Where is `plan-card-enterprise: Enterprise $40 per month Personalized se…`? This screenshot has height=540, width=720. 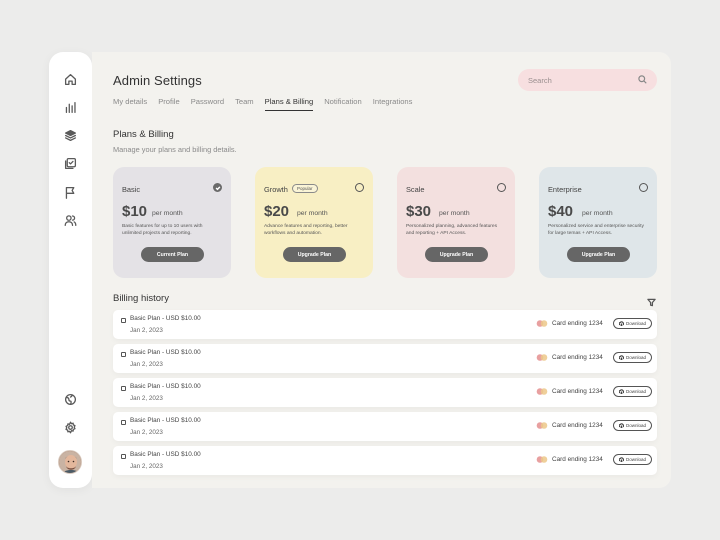
plan-card-enterprise: Enterprise $40 per month Personalized se… is located at coordinates (598, 222).